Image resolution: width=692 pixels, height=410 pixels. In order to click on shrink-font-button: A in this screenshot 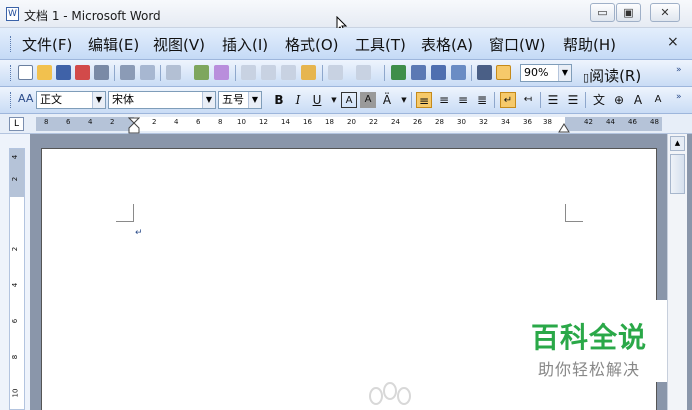, I will do `click(658, 100)`.